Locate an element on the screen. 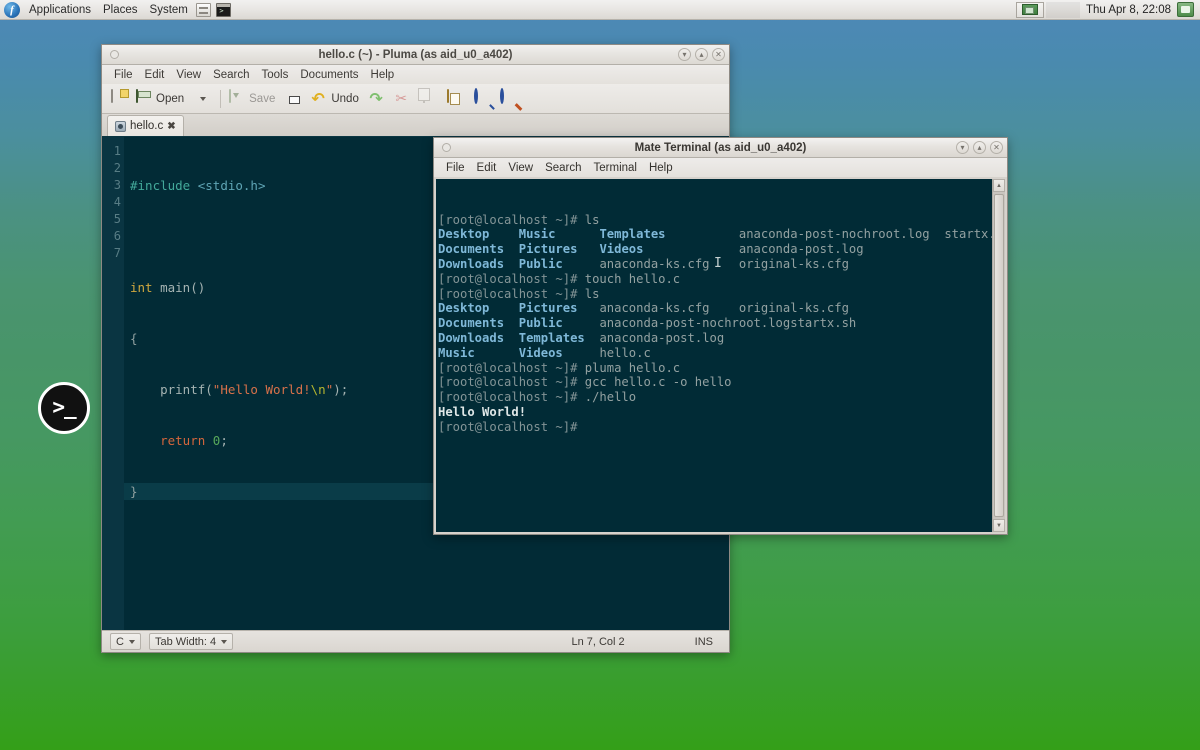 This screenshot has height=750, width=1200. undo-button: ↶ Undo is located at coordinates (336, 99).